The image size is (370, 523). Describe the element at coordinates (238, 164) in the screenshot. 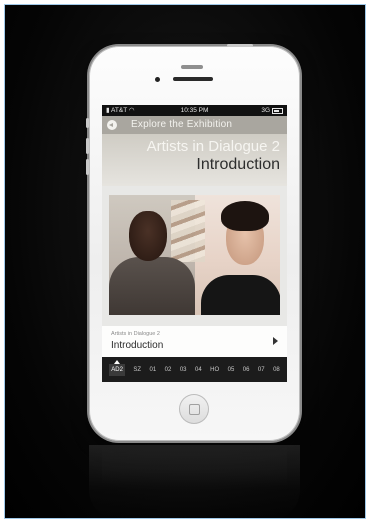

I see `section-heading: Introduction` at that location.